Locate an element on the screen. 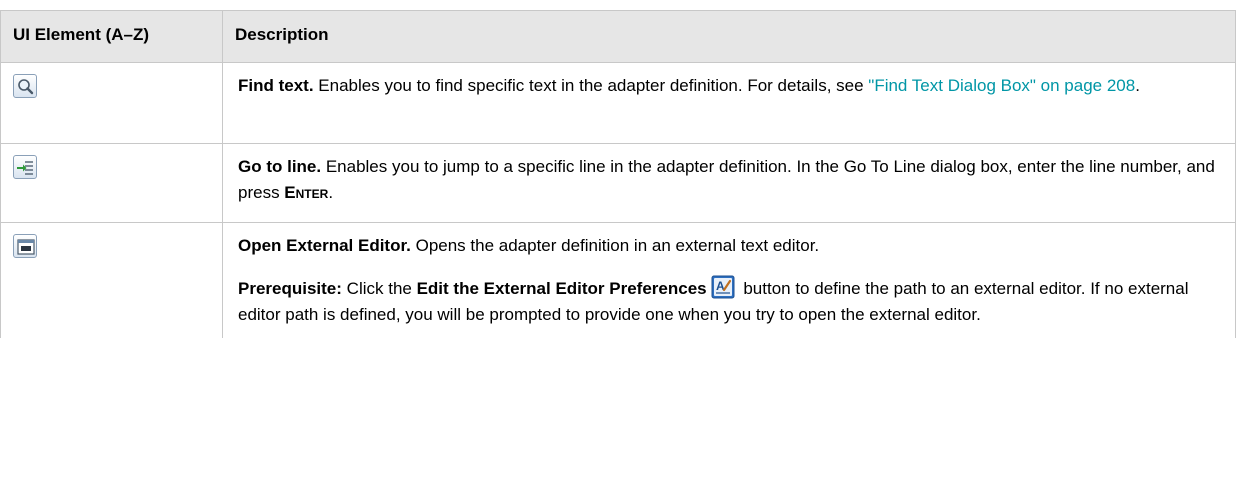 This screenshot has height=477, width=1243. find-text-dialog-link: "Find Text Dialog Box" on page 208 is located at coordinates (1001, 85).